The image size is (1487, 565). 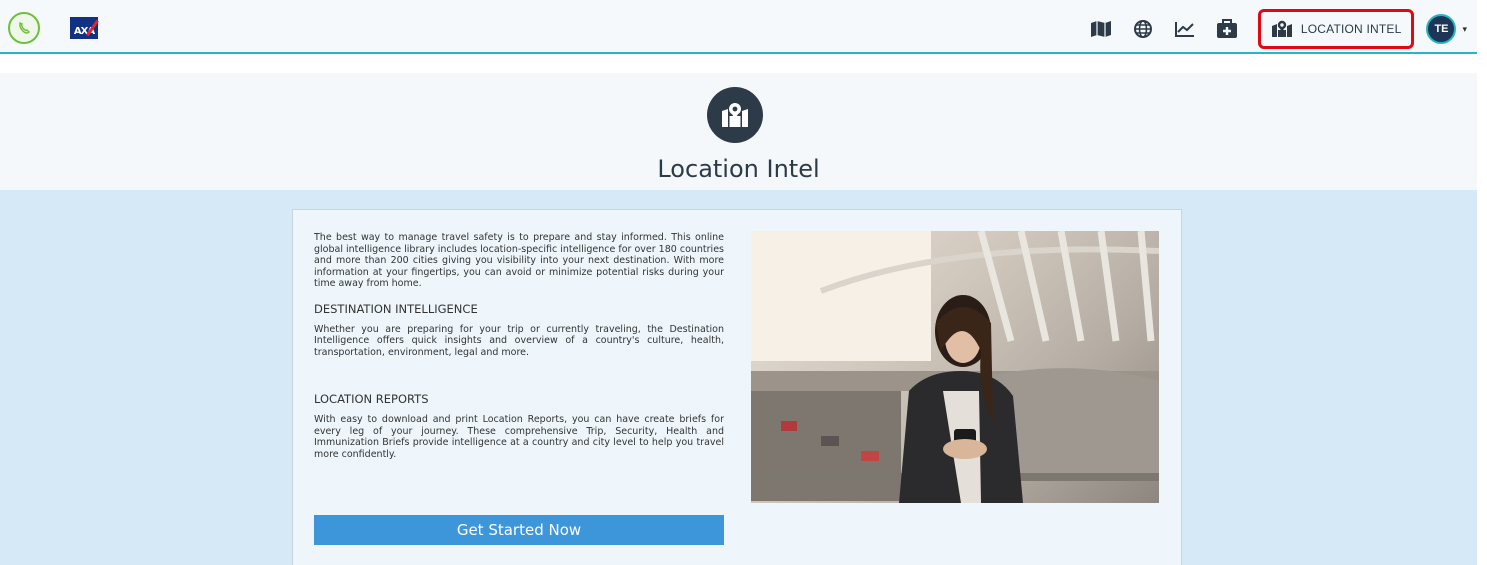 What do you see at coordinates (1351, 29) in the screenshot?
I see `nav-location-intel-label: LOCATION INTEL` at bounding box center [1351, 29].